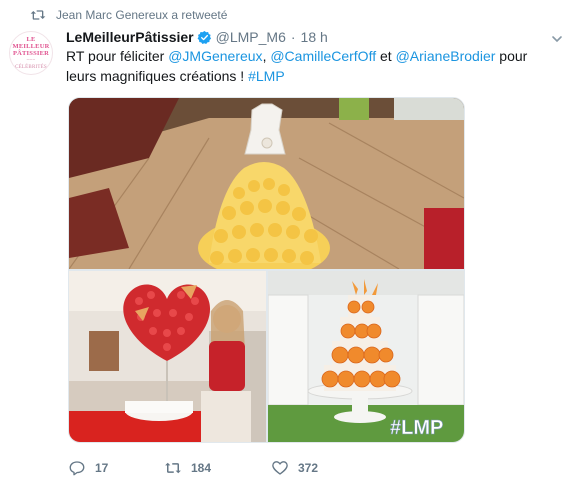  I want to click on like-count: 372, so click(308, 468).